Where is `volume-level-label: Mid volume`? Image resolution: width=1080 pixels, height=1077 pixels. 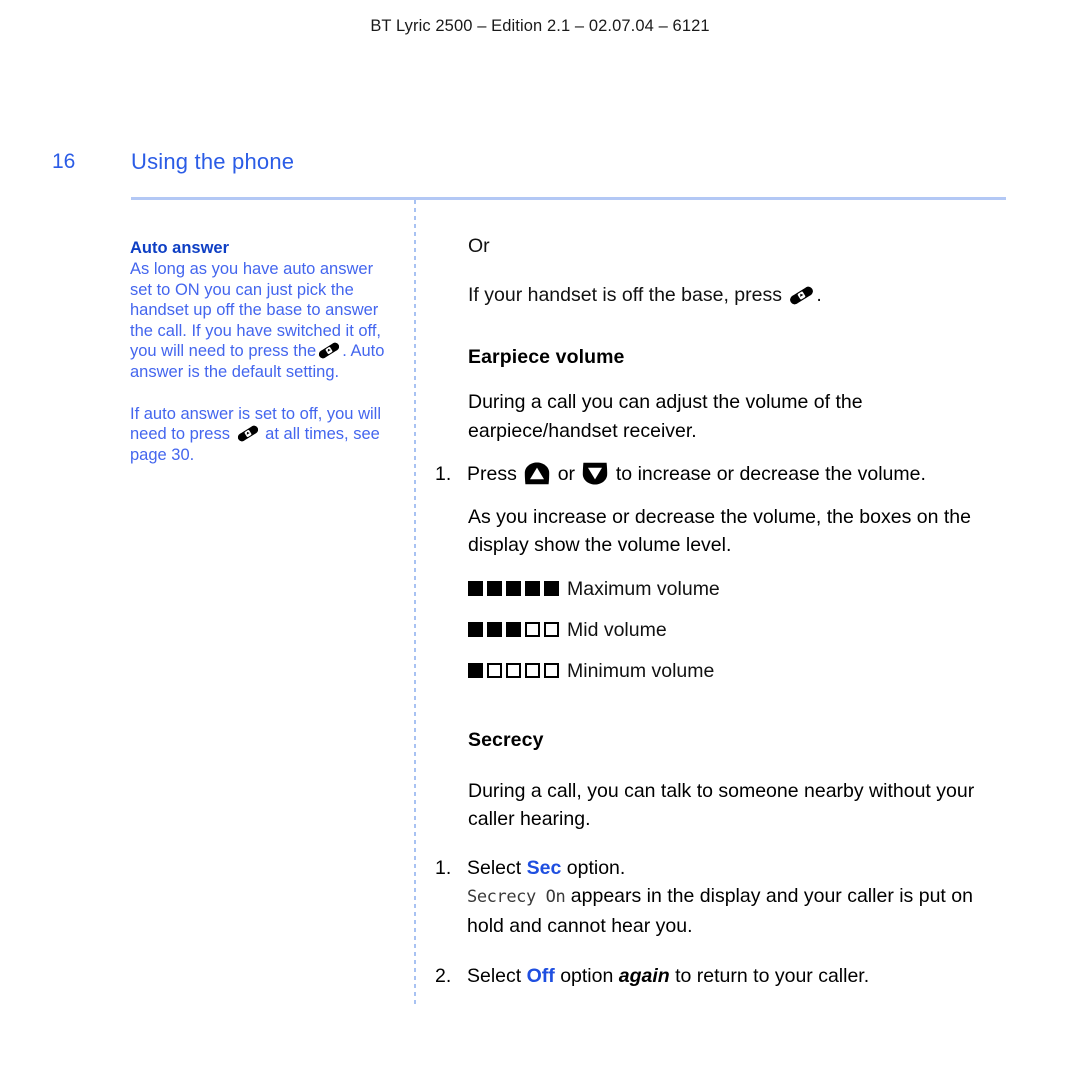
volume-level-label: Mid volume is located at coordinates (617, 629).